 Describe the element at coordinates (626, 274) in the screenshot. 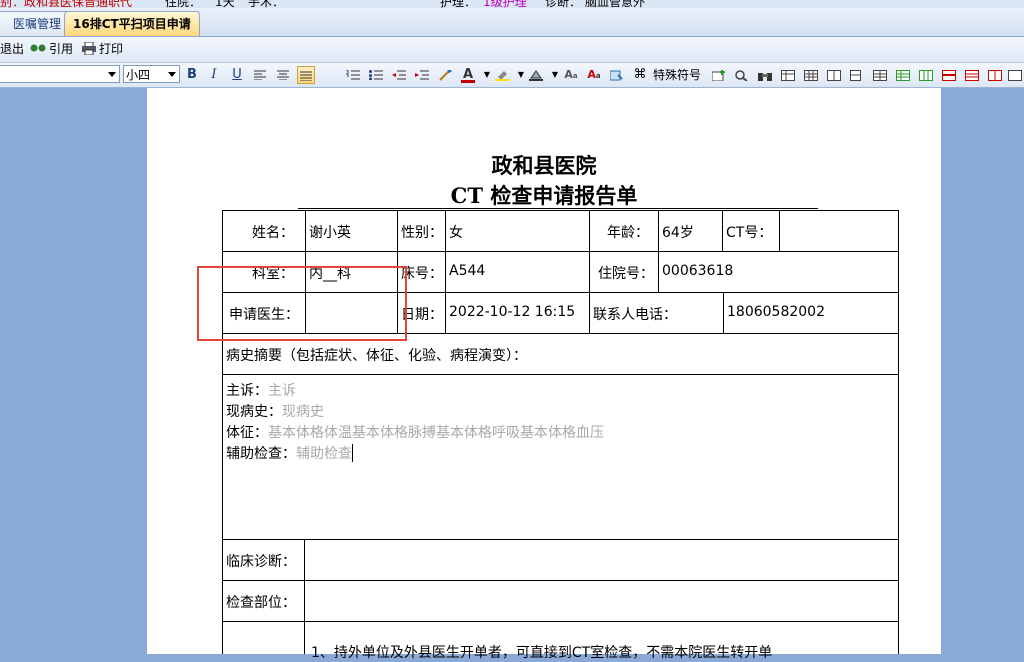

I see `inpatient-label: 住院号：` at that location.